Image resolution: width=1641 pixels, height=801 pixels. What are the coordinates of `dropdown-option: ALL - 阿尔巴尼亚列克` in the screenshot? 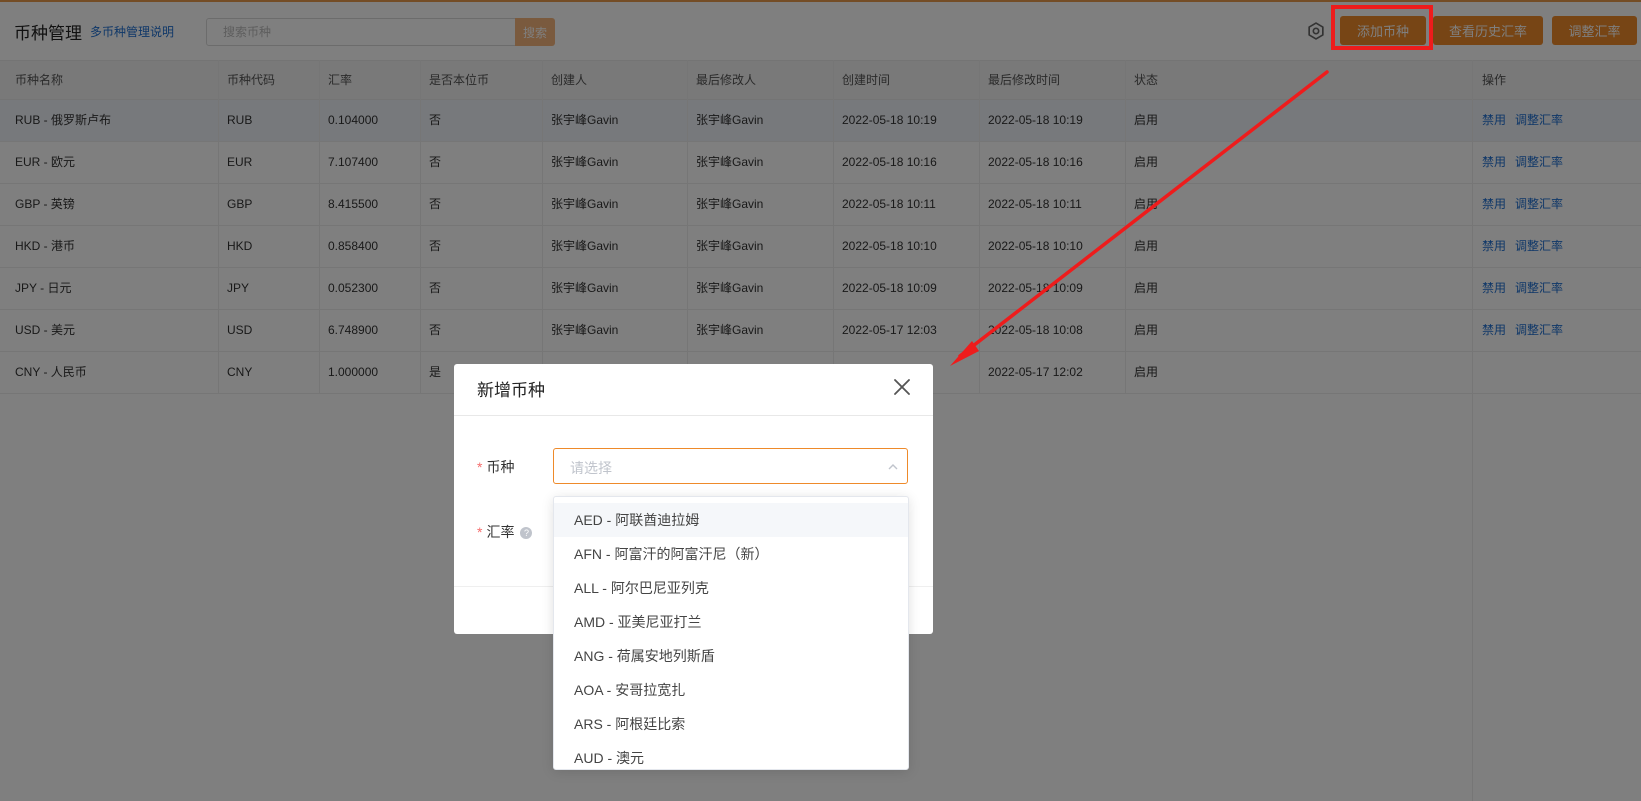 It's located at (731, 588).